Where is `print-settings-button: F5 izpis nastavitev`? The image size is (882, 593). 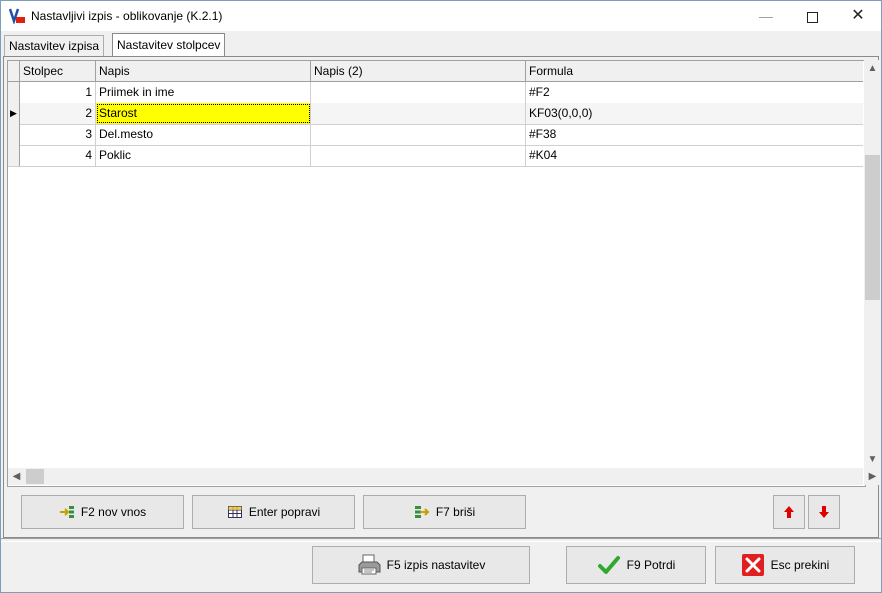 print-settings-button: F5 izpis nastavitev is located at coordinates (421, 565).